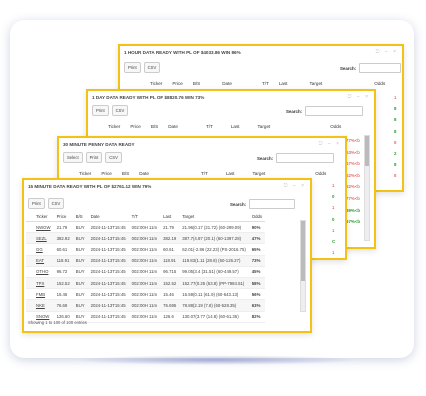 This screenshot has height=396, width=426. What do you see at coordinates (214, 261) in the screenshot?
I see `target-cell: 119.83(1.11 (28.8) (60-126.27)` at bounding box center [214, 261].